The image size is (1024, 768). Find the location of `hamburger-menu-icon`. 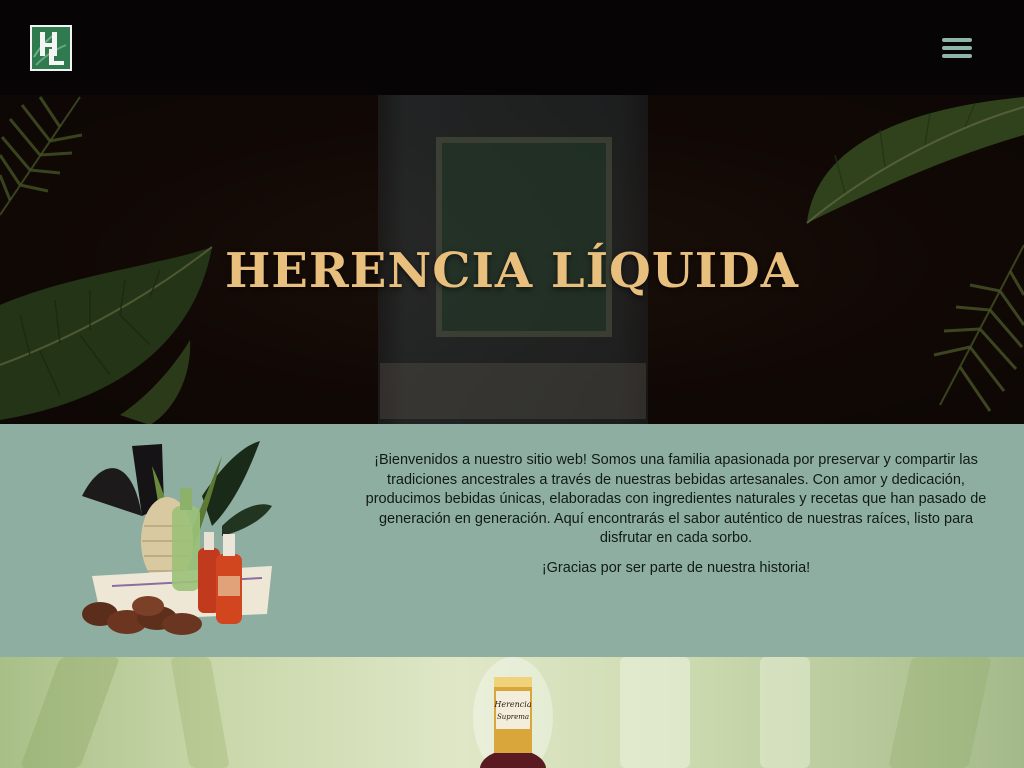

hamburger-menu-icon is located at coordinates (957, 48).